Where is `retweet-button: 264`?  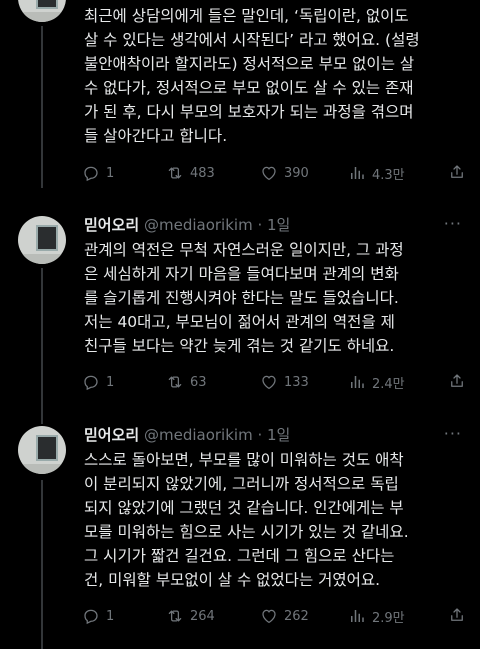
retweet-button: 264 is located at coordinates (190, 616).